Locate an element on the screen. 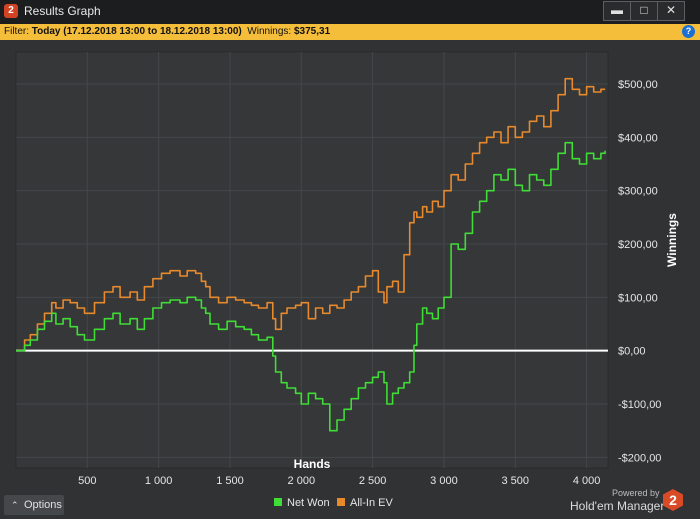 This screenshot has width=700, height=519. app-logo-icon: 2 is located at coordinates (11, 11).